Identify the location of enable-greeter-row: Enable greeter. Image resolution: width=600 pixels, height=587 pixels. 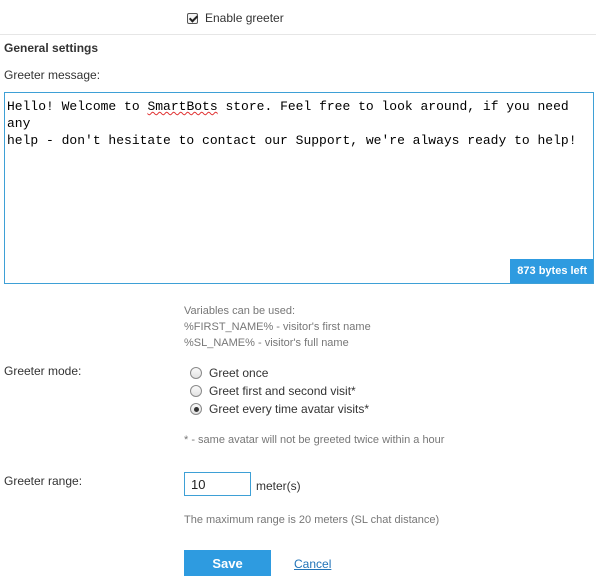
(235, 18).